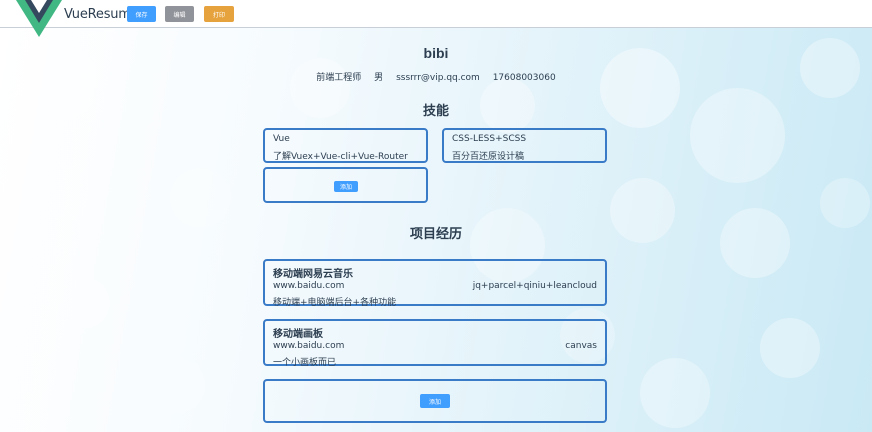 The width and height of the screenshot is (872, 432). Describe the element at coordinates (219, 14) in the screenshot. I see `print-button: 打印` at that location.